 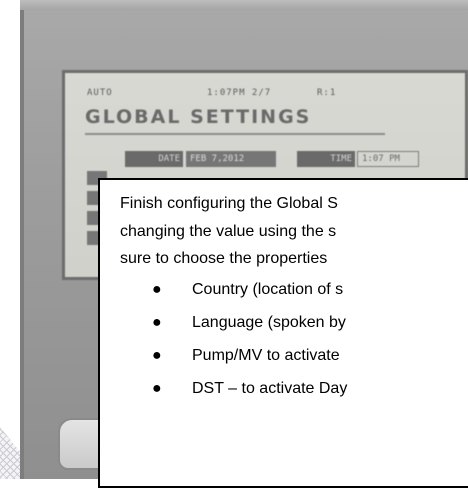 What do you see at coordinates (326, 159) in the screenshot?
I see `time-label: TIME` at bounding box center [326, 159].